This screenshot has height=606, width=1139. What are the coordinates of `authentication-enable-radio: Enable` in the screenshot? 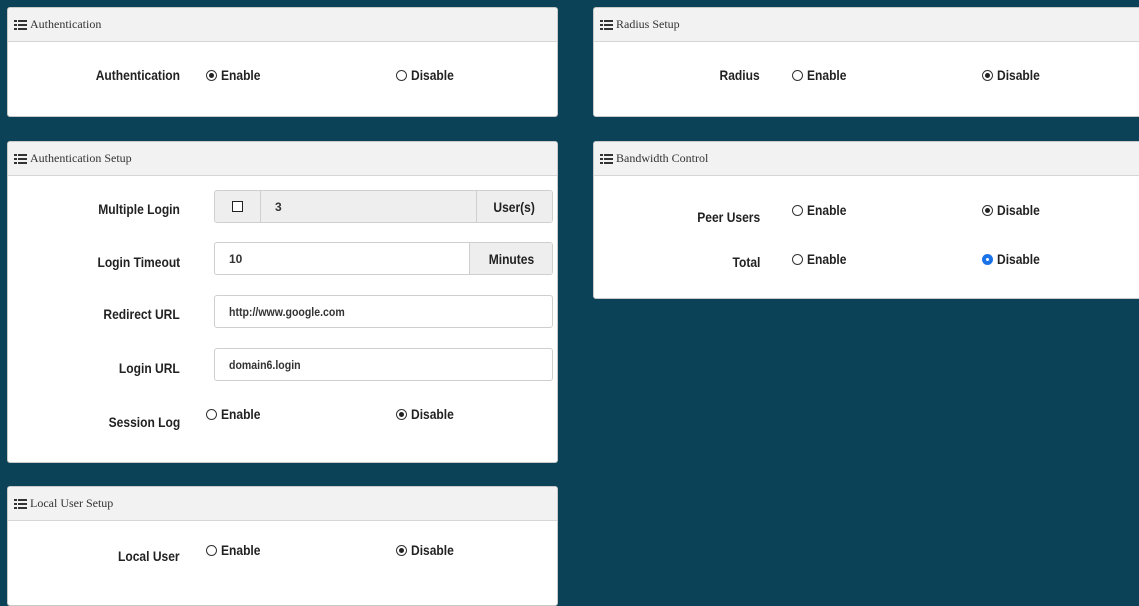 It's located at (236, 75).